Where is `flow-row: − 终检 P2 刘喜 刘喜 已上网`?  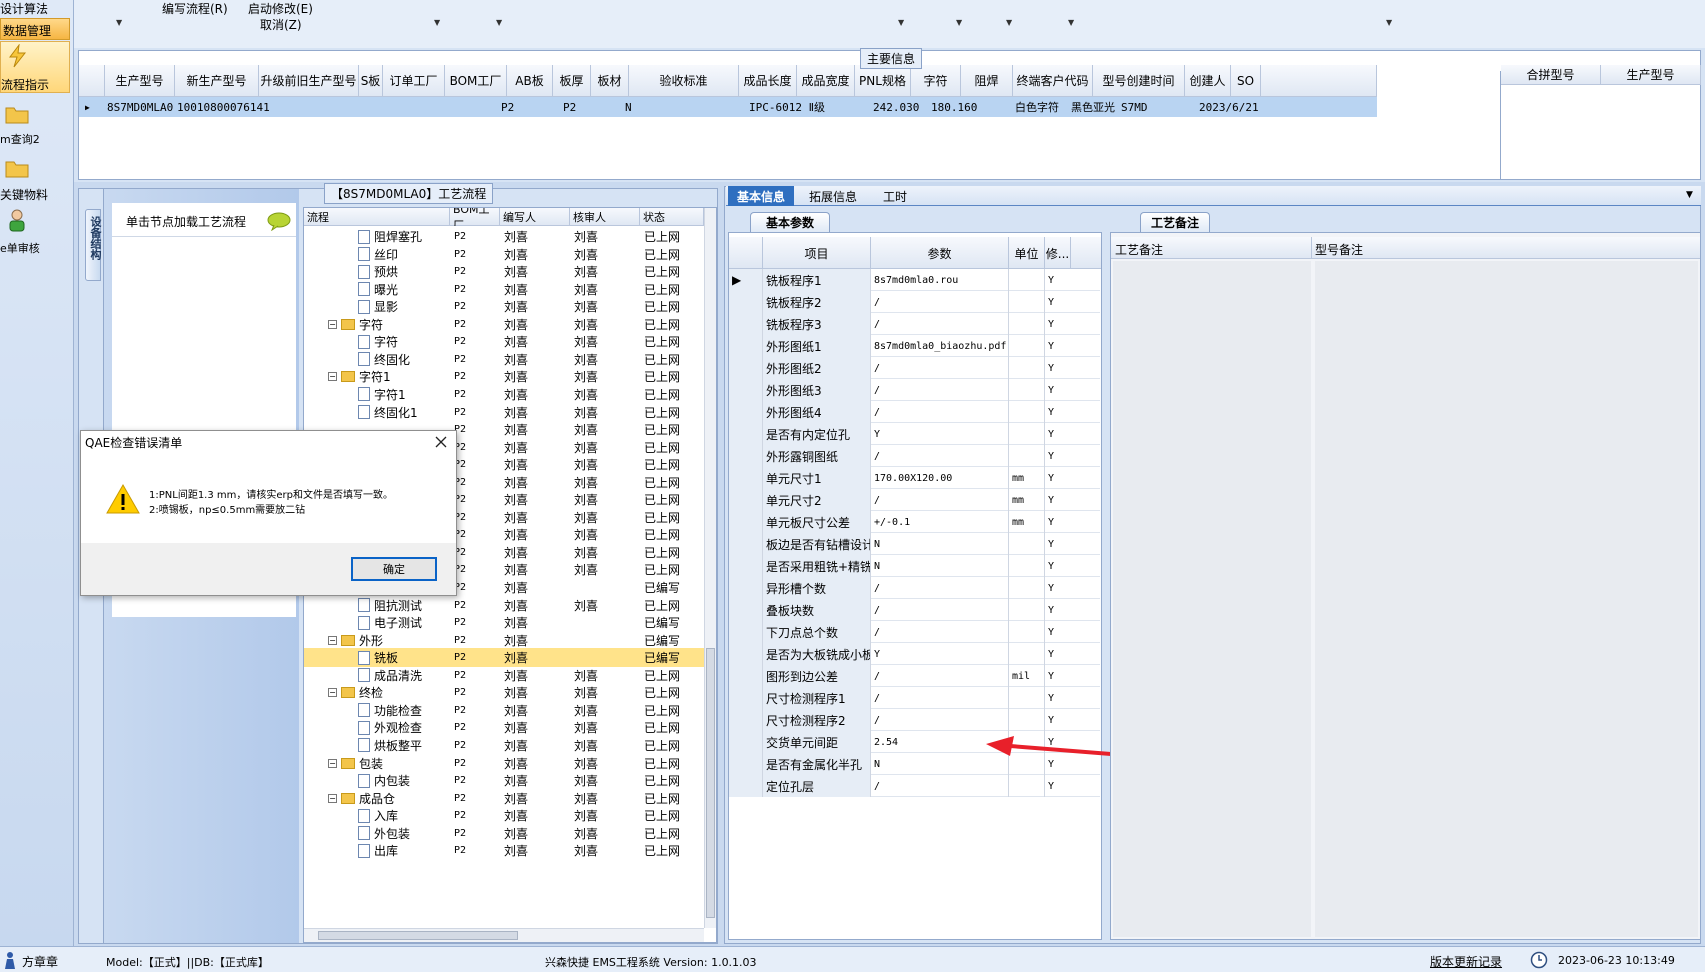 flow-row: − 终检 P2 刘喜 刘喜 已上网 is located at coordinates (504, 692).